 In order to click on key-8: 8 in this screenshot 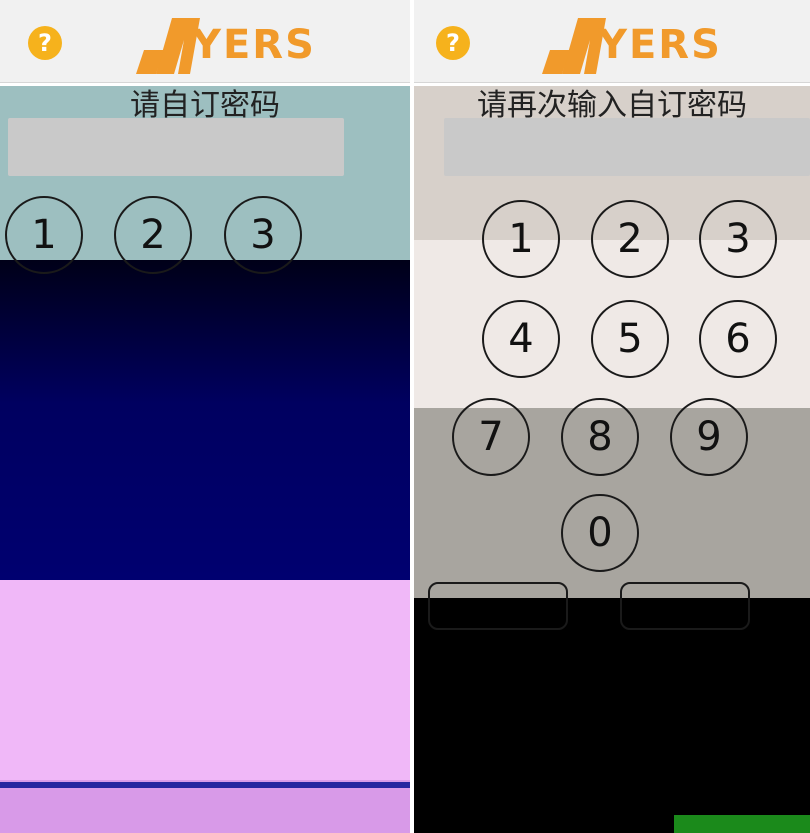, I will do `click(600, 437)`.